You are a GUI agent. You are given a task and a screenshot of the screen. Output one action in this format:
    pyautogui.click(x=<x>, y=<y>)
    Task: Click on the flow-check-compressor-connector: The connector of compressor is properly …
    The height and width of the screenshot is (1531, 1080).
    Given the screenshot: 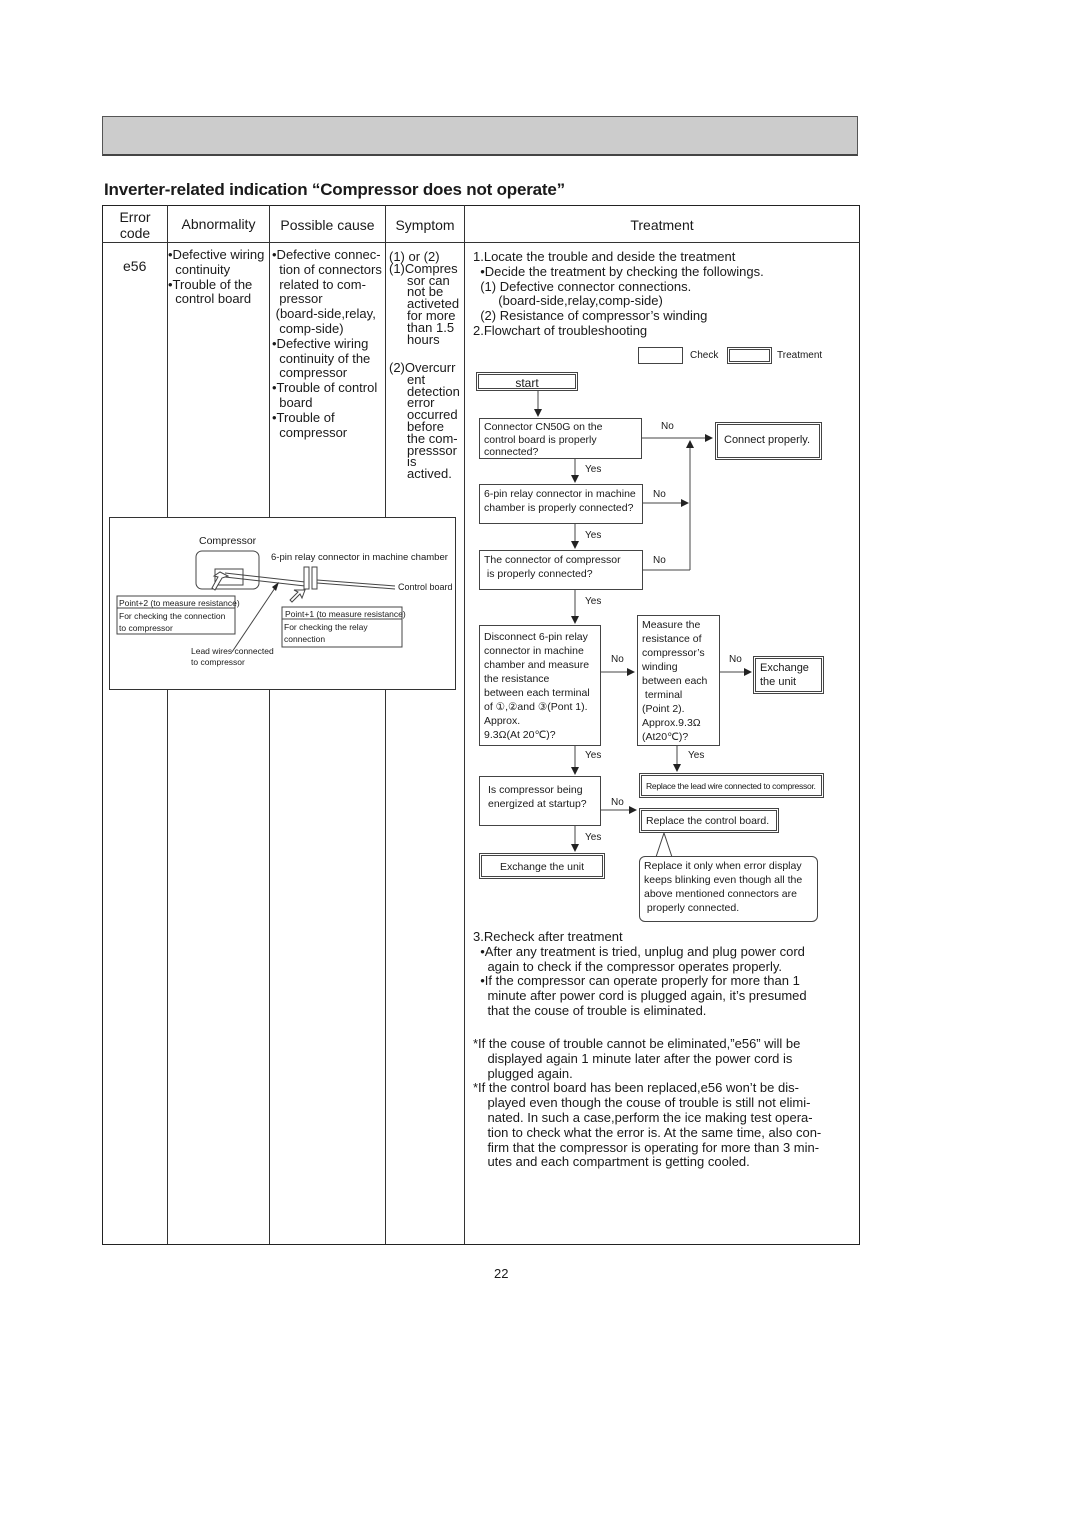 What is the action you would take?
    pyautogui.click(x=561, y=570)
    